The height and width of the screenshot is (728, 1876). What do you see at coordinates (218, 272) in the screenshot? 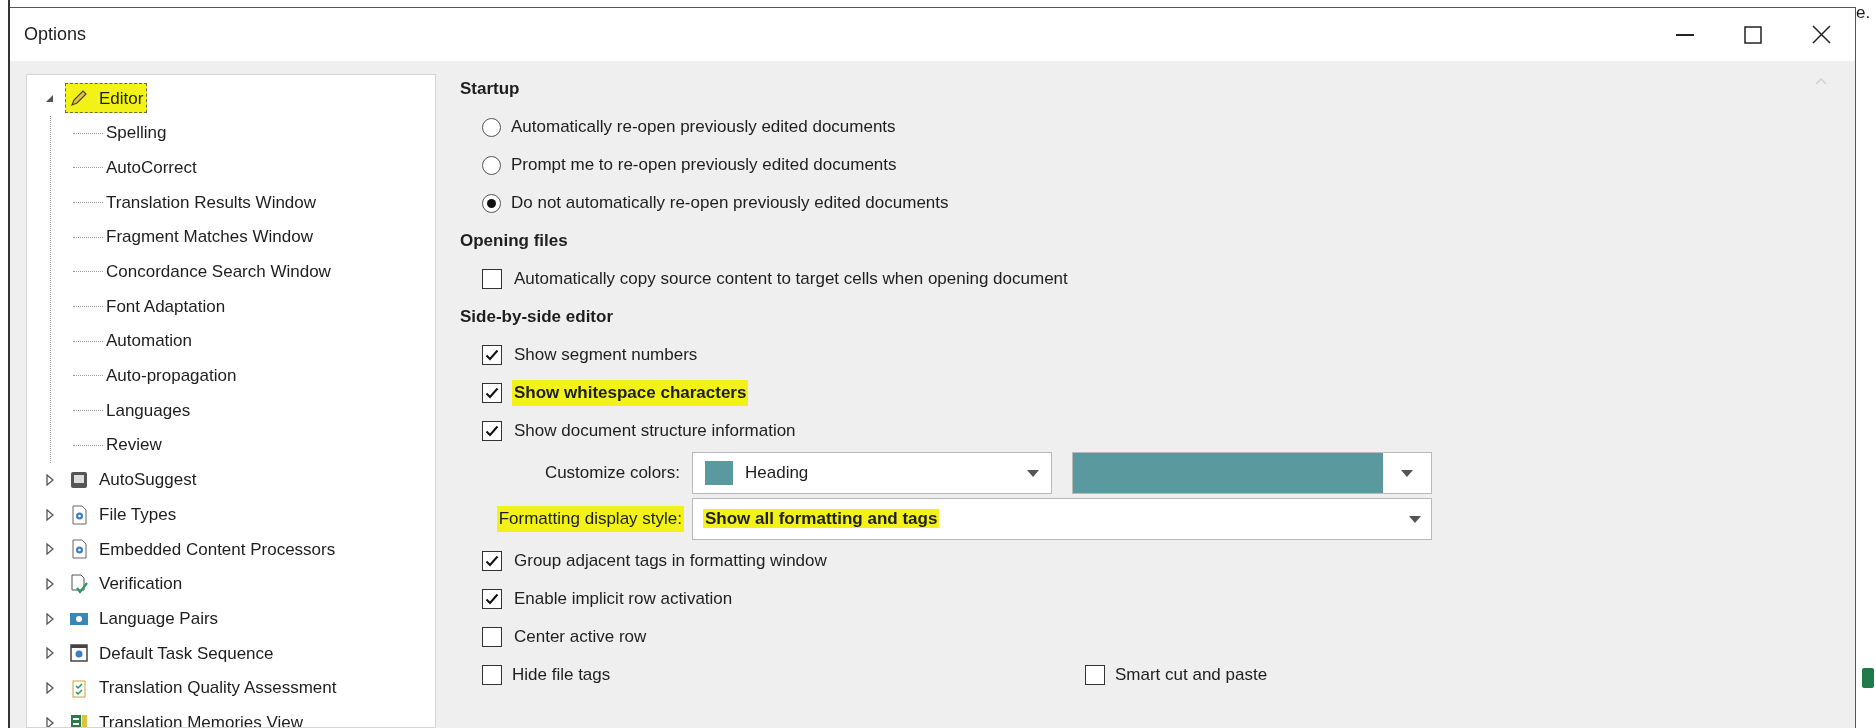
I see `tree-item: Concordance Search Window` at bounding box center [218, 272].